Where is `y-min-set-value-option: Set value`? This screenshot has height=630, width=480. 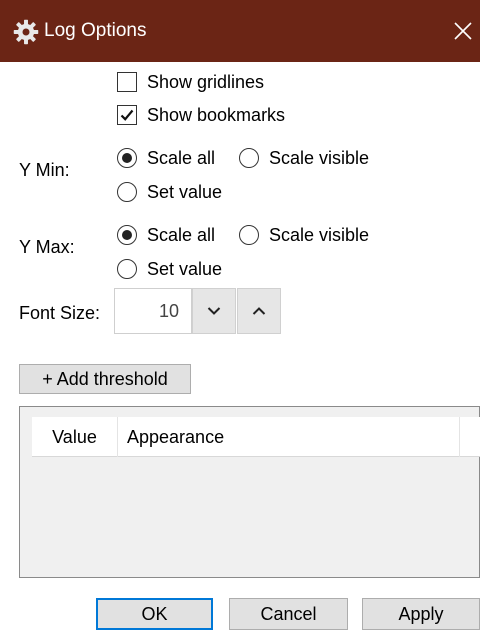
y-min-set-value-option: Set value is located at coordinates (169, 192).